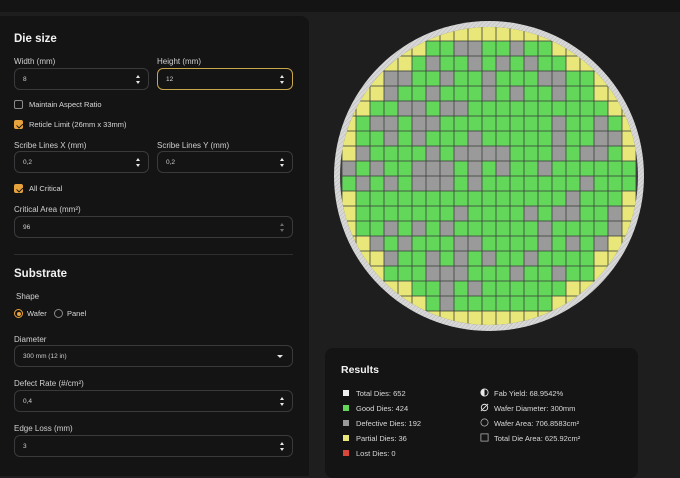 The image size is (680, 478). Describe the element at coordinates (346, 393) in the screenshot. I see `total-dies-swatch` at that location.